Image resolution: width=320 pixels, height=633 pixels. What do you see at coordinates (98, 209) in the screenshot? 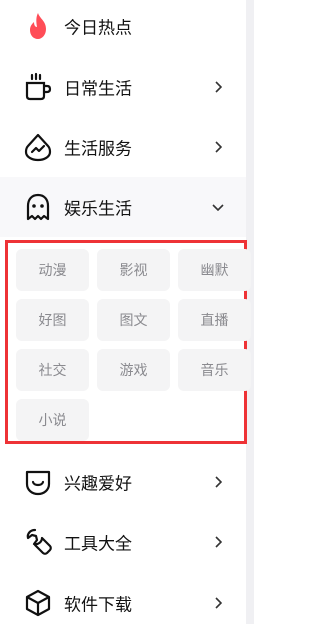
I see `menu-label-entertainment: 娱乐生活` at bounding box center [98, 209].